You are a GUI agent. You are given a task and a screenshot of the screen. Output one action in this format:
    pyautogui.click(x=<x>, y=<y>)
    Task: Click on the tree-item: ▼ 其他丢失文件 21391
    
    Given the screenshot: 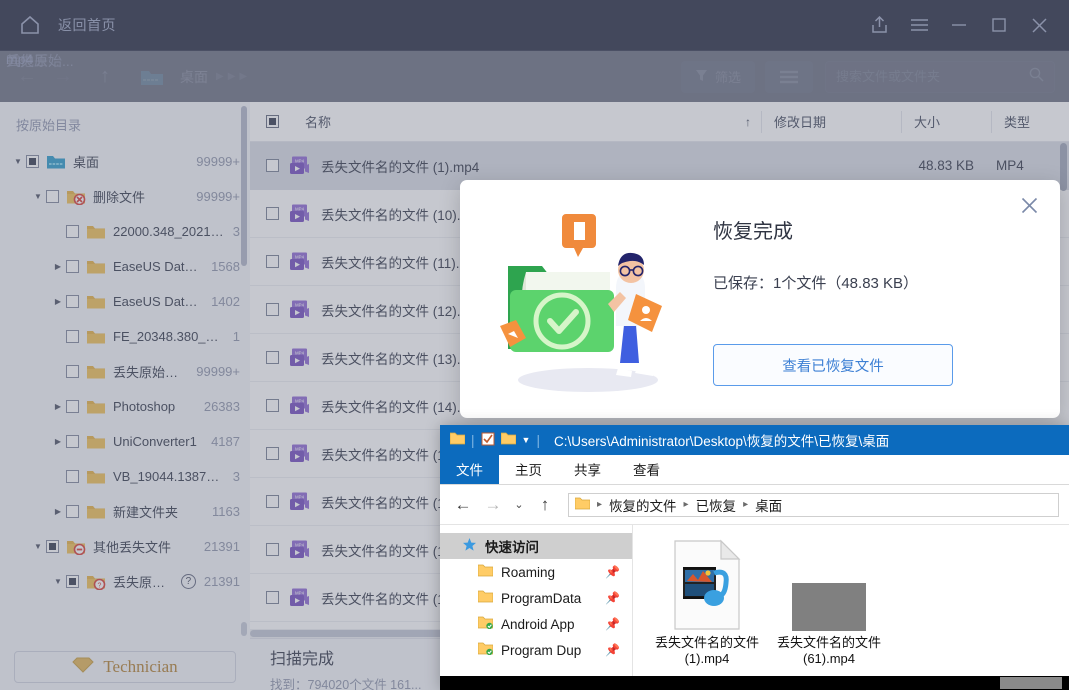 What is the action you would take?
    pyautogui.click(x=125, y=546)
    